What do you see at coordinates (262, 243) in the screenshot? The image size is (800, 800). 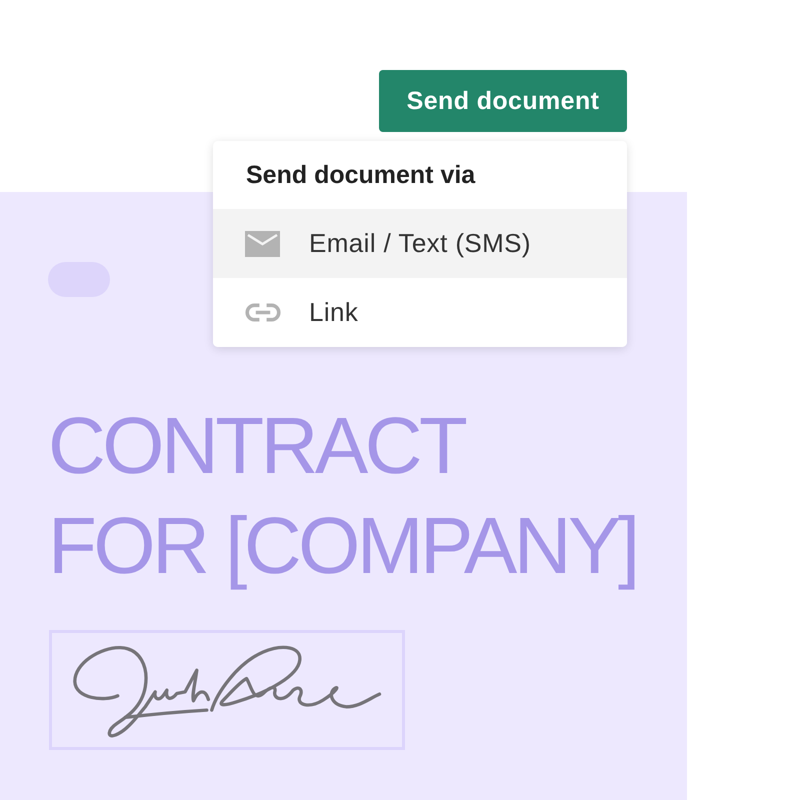 I see `envelope-icon` at bounding box center [262, 243].